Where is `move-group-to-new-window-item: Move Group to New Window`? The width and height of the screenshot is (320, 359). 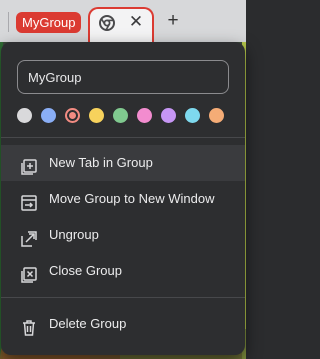
move-group-to-new-window-item: Move Group to New Window is located at coordinates (123, 199).